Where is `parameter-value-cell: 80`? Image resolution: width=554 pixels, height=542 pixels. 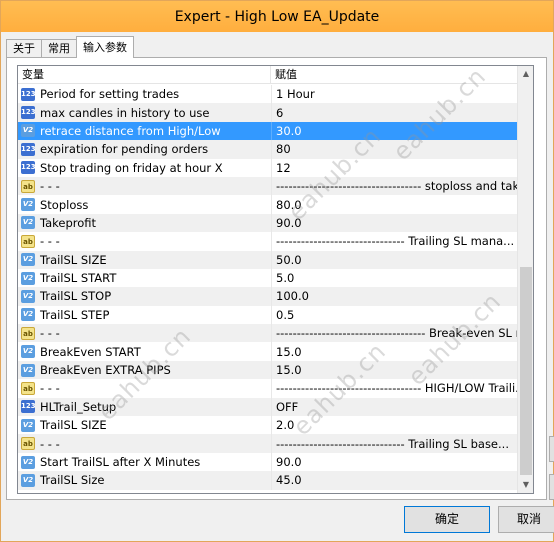 parameter-value-cell: 80 is located at coordinates (394, 149).